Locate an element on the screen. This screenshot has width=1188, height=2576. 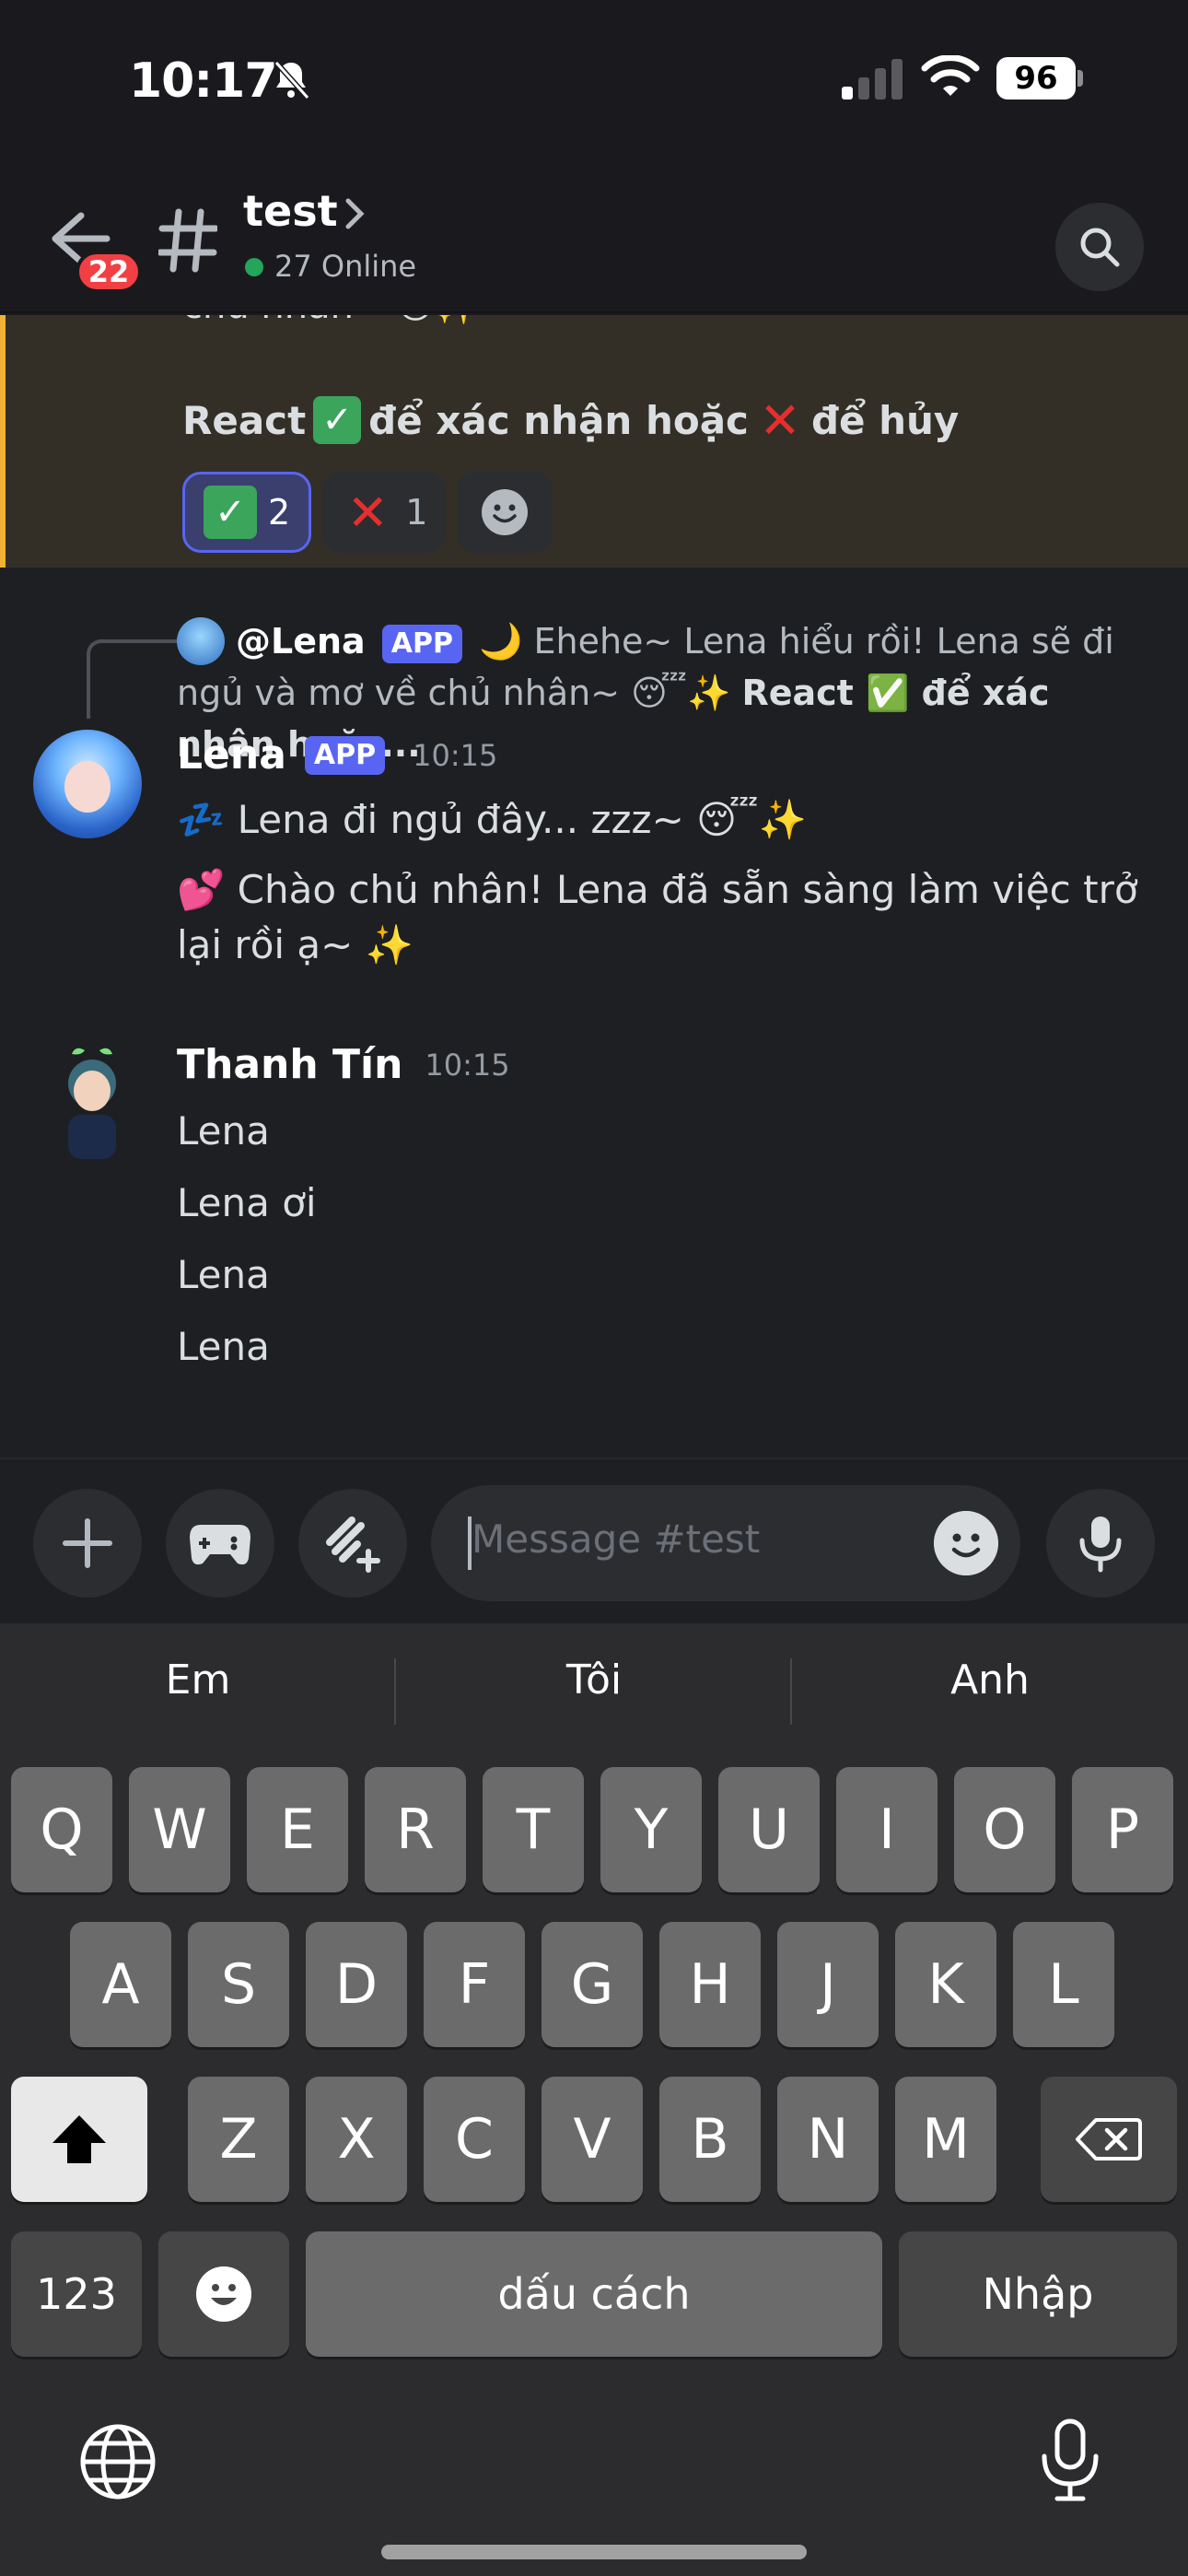
author-name: Lena is located at coordinates (231, 755).